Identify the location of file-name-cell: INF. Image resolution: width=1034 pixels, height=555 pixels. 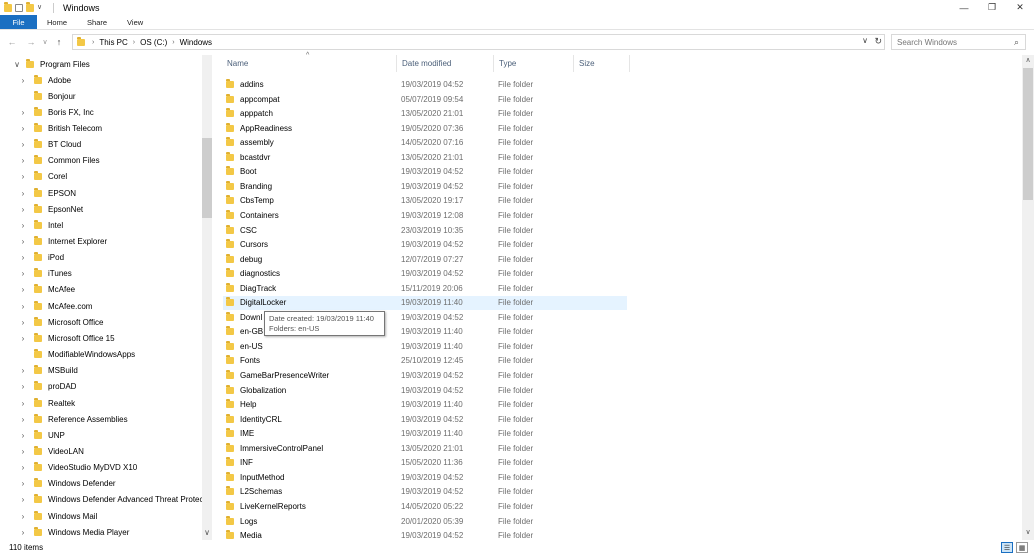
(239, 463).